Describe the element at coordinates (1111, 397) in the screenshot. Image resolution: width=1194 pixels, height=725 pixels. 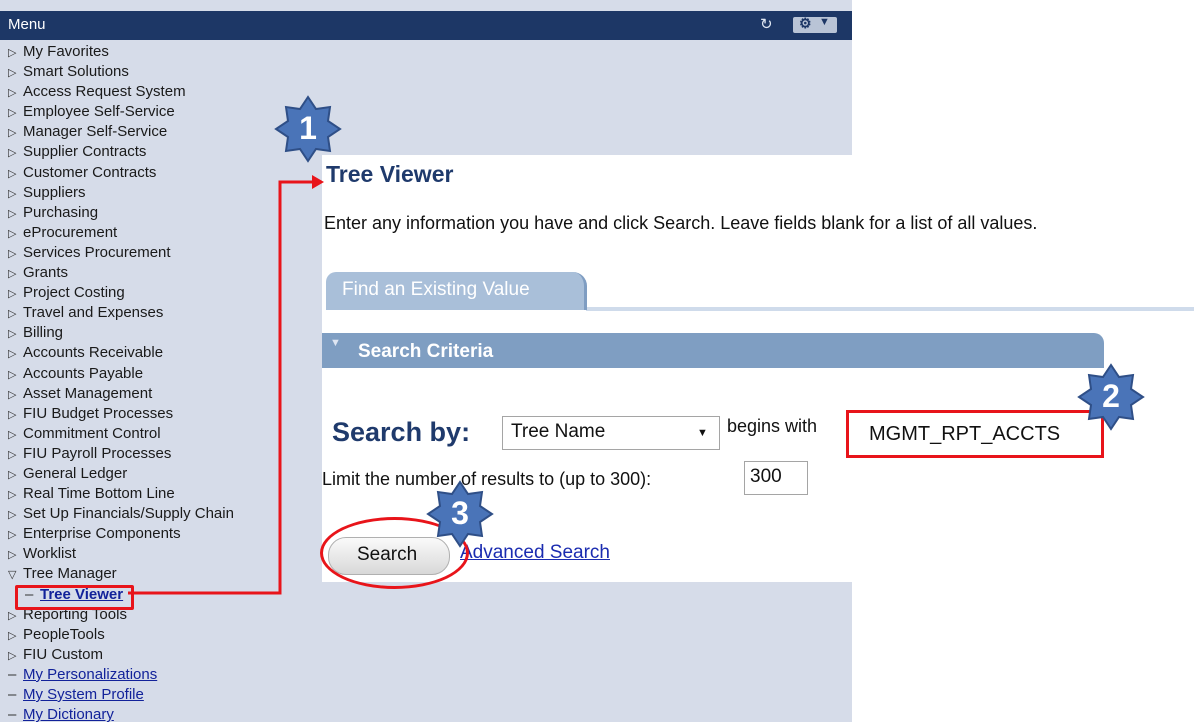
I see `step-badge-2: 2` at that location.